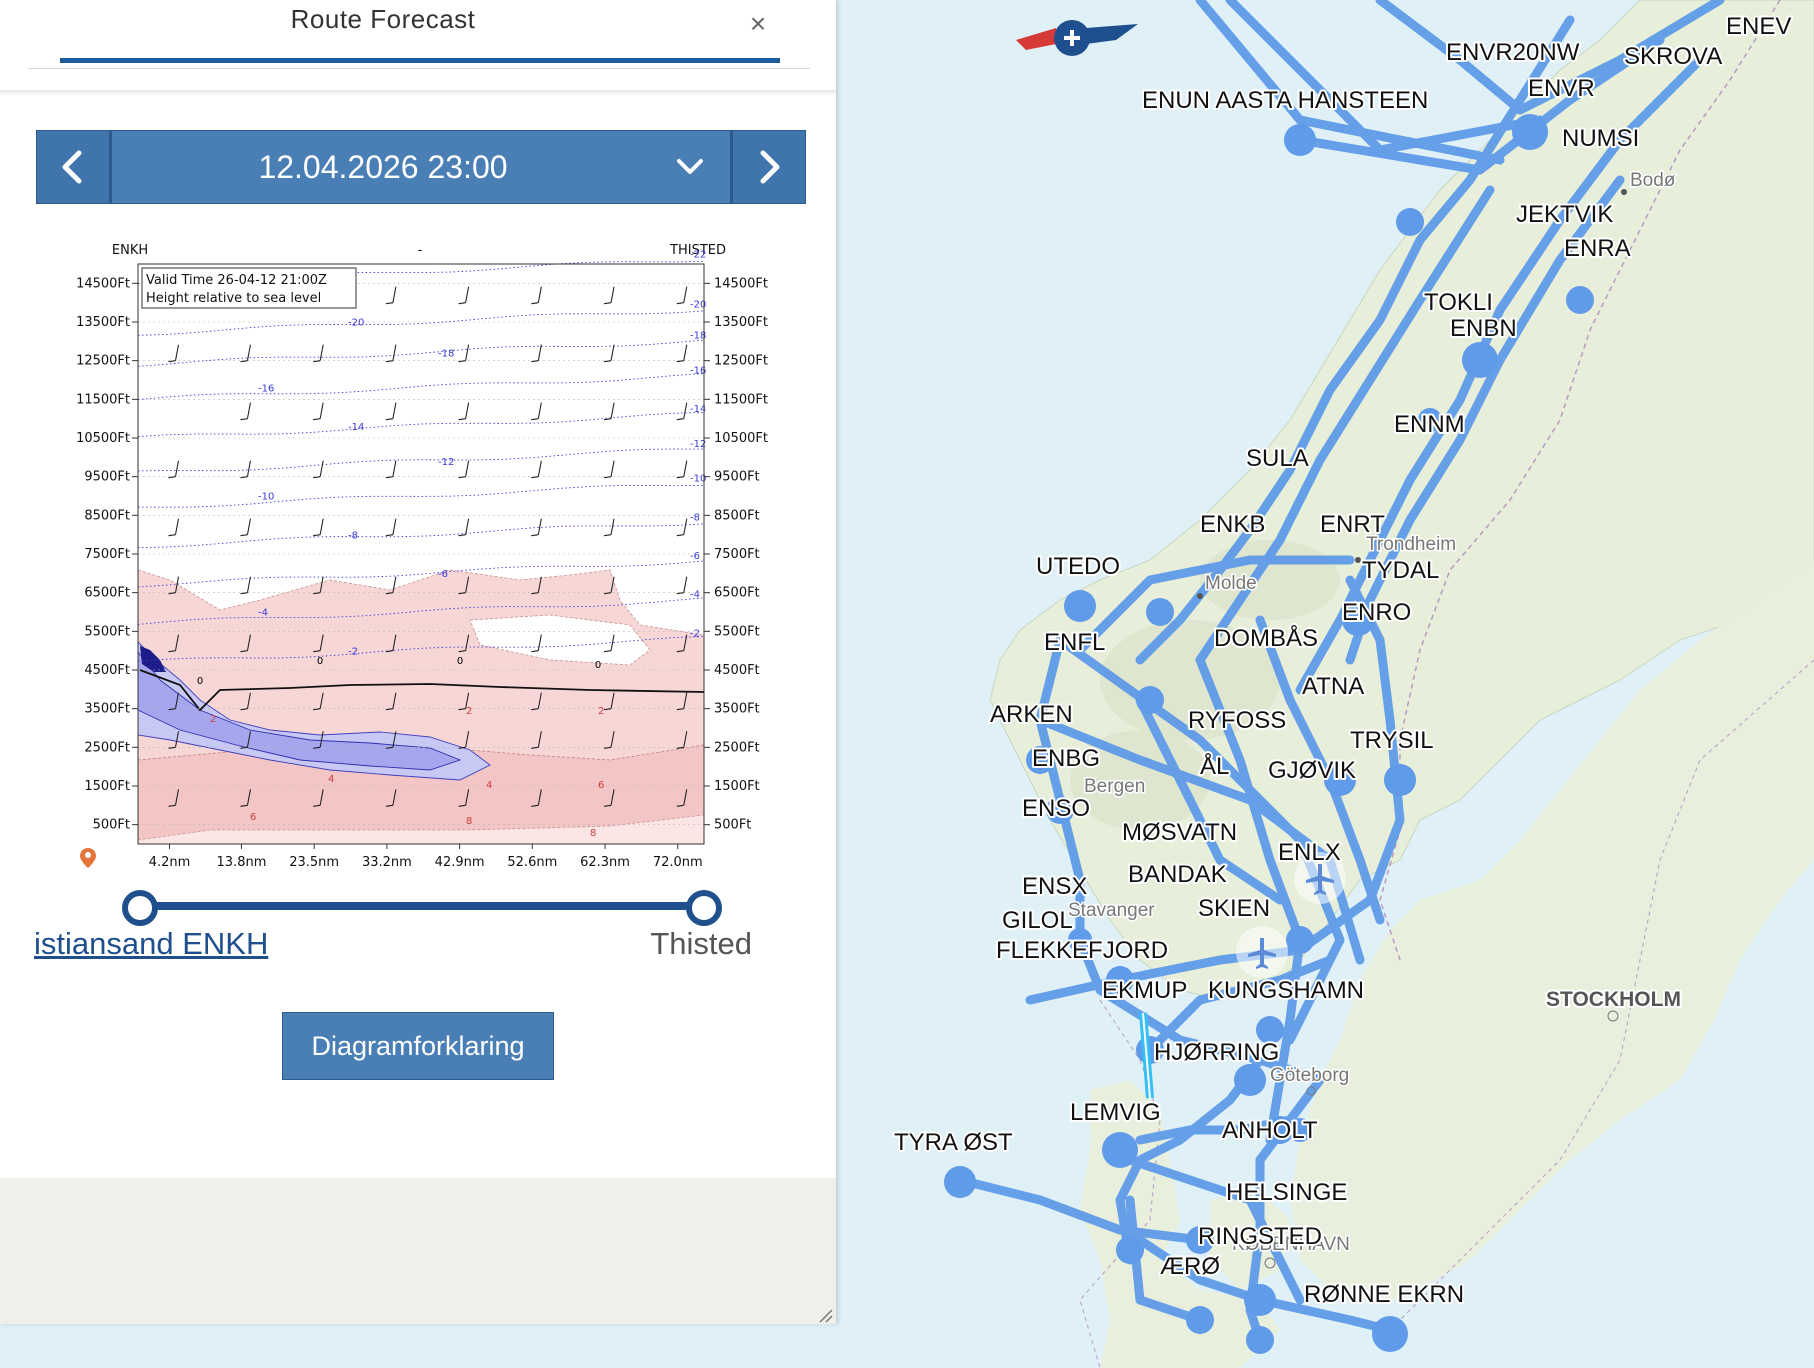  What do you see at coordinates (1309, 852) in the screenshot?
I see `map-label: ENLX` at bounding box center [1309, 852].